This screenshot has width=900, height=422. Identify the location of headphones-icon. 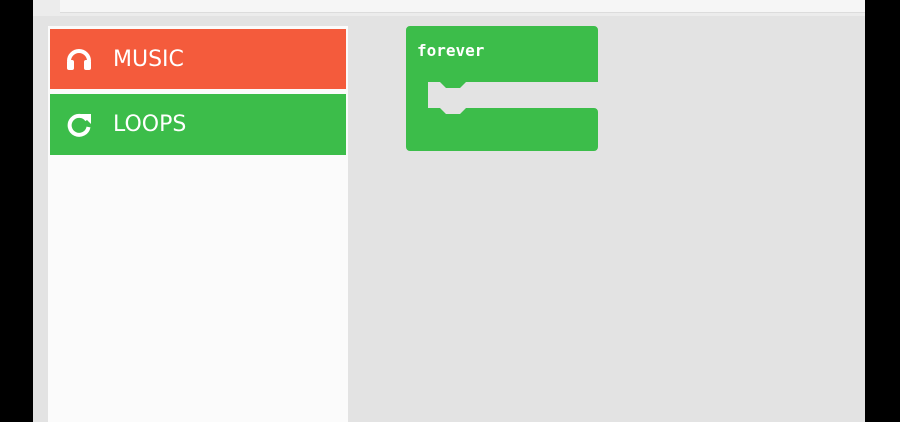
(79, 59).